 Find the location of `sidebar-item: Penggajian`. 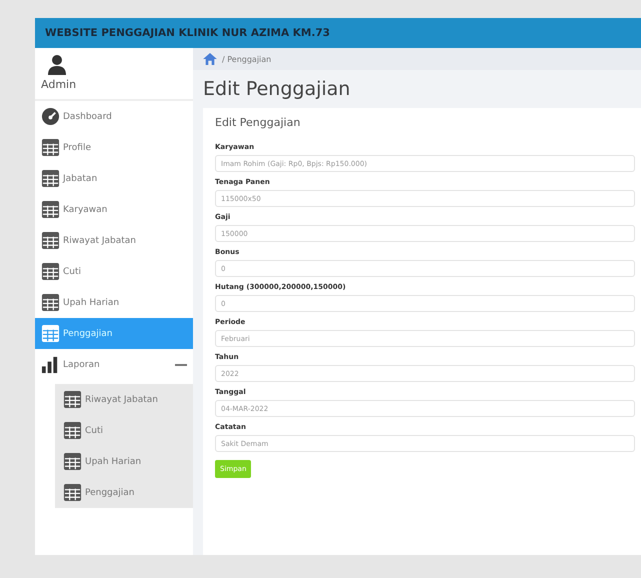

sidebar-item: Penggajian is located at coordinates (114, 333).